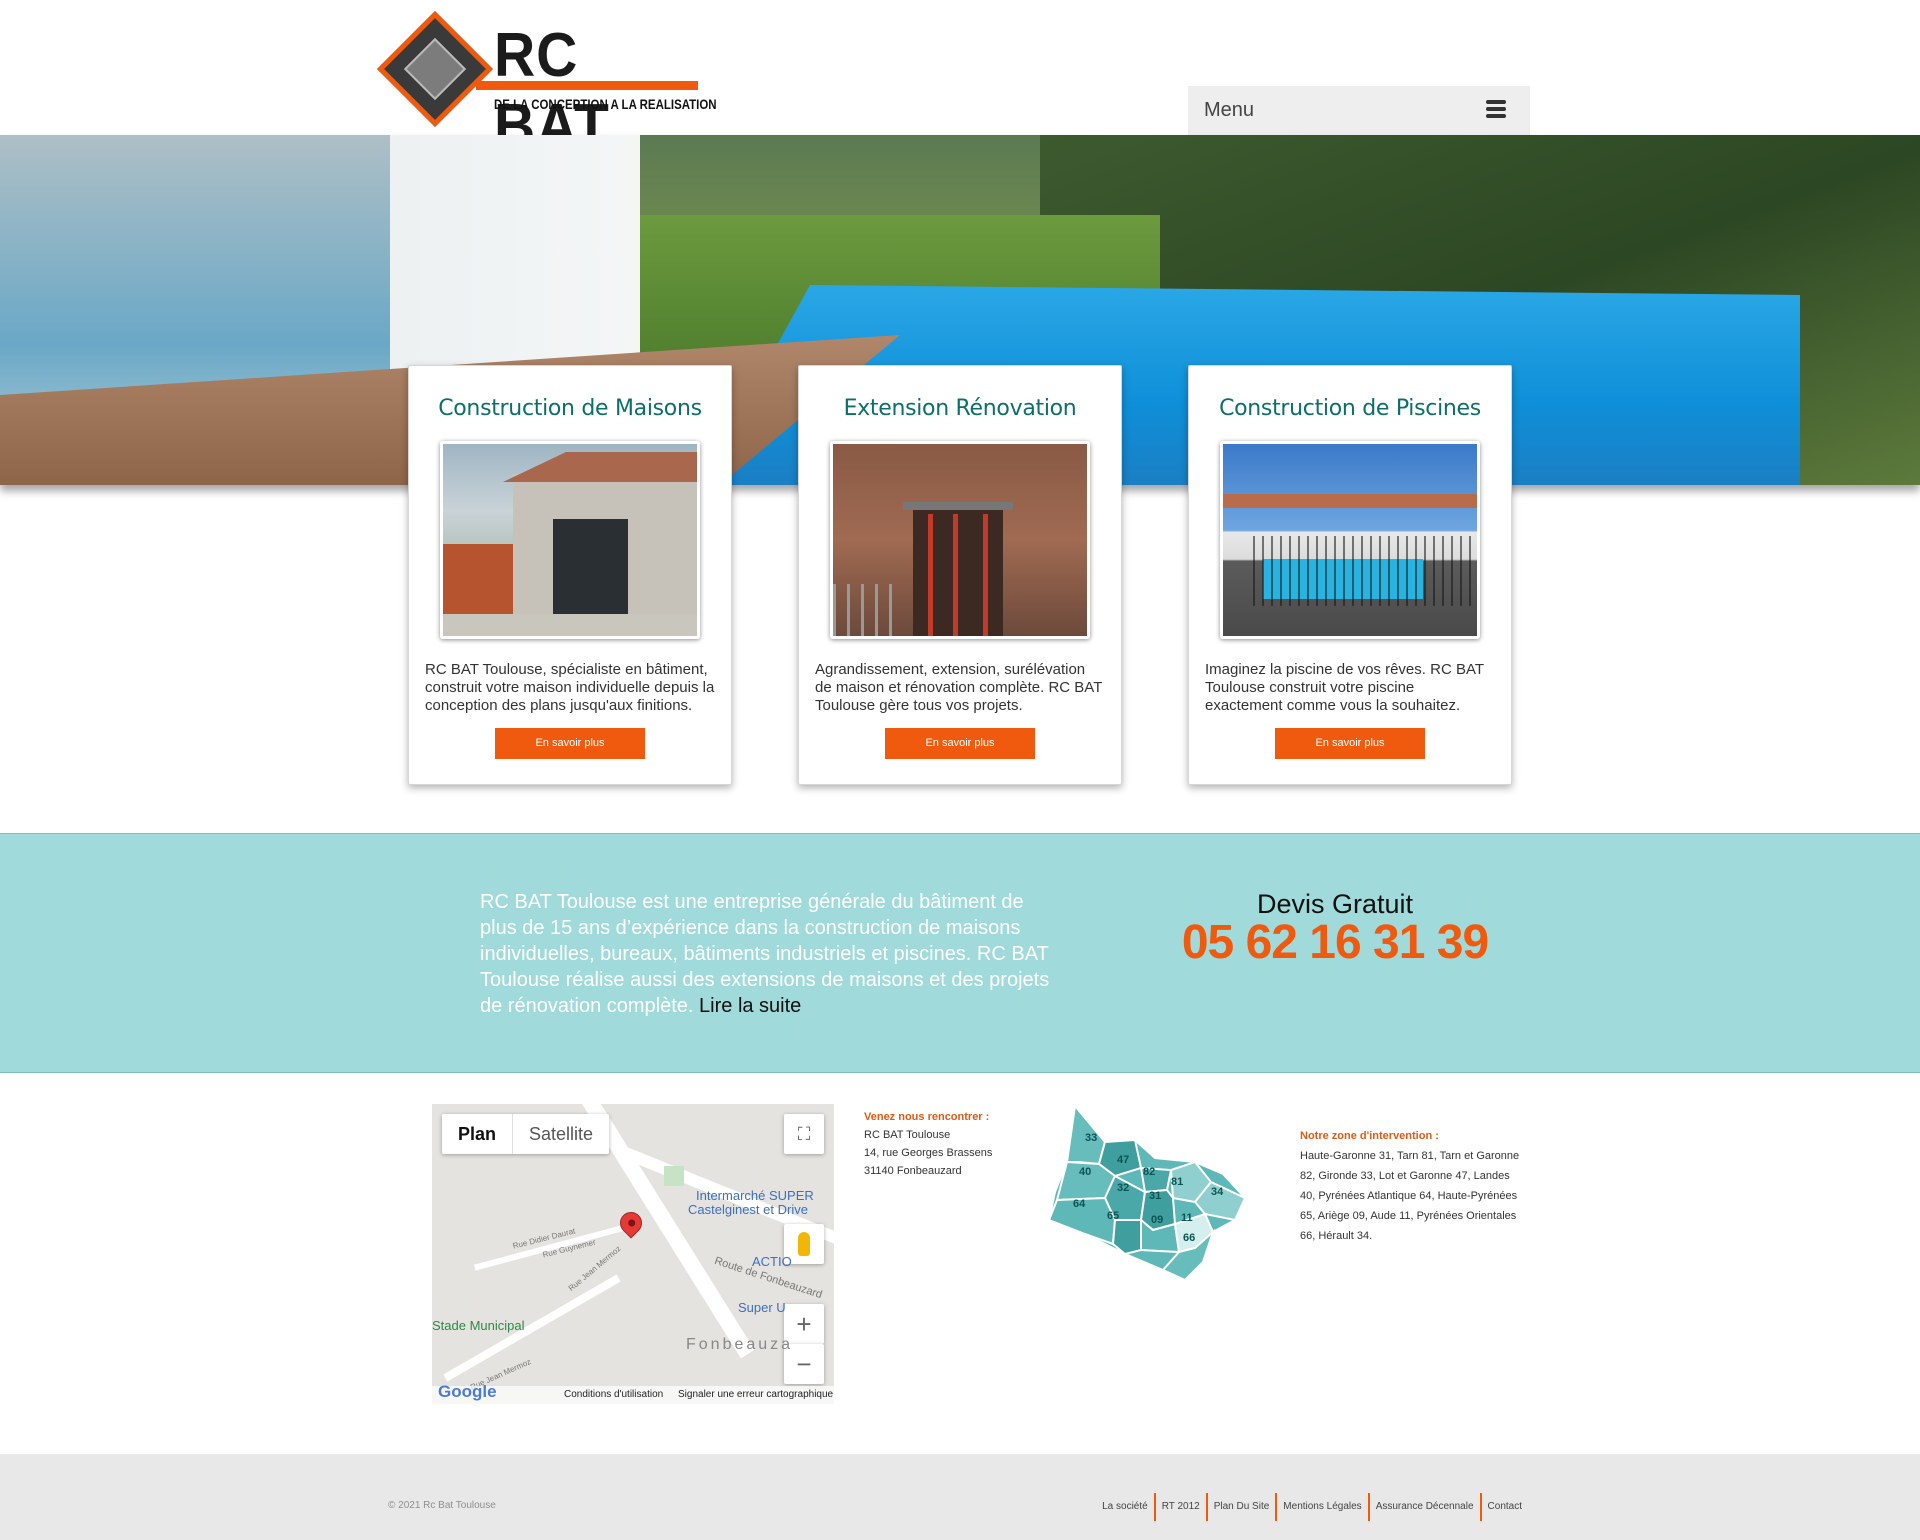 This screenshot has width=1920, height=1540. I want to click on contact-line: 14, rue Georges Brassens, so click(928, 1153).